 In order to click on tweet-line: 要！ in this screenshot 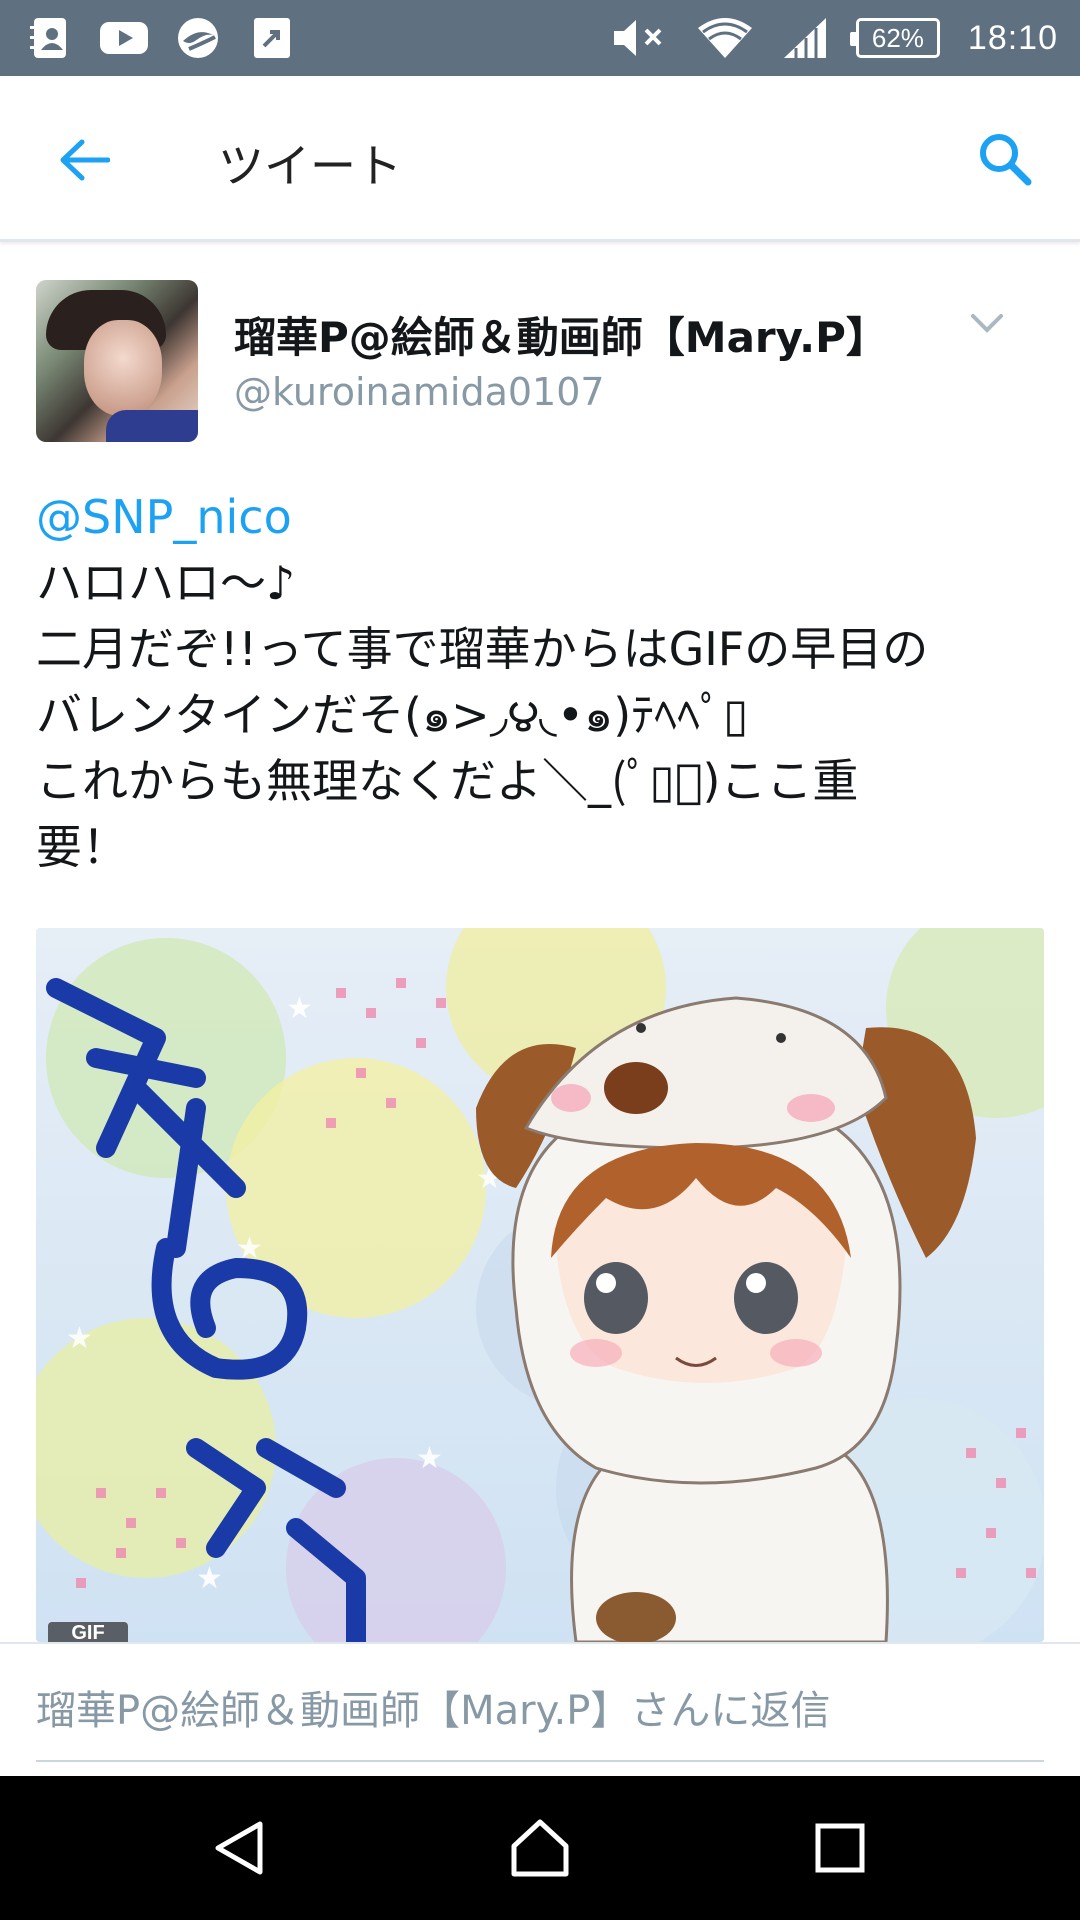, I will do `click(82, 847)`.